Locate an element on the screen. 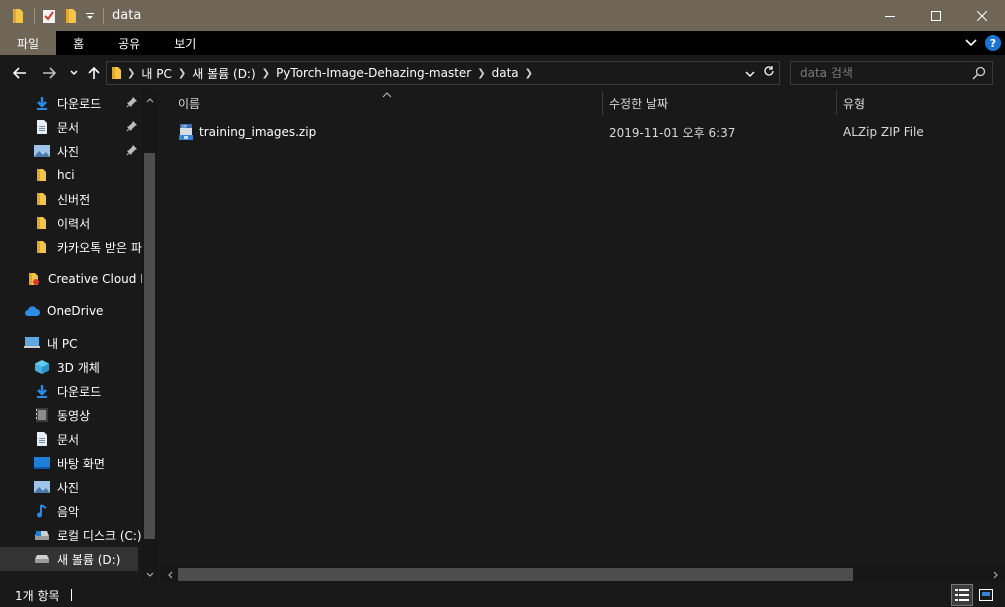  sidebar-item-label: 로컬 디스크 (C:) is located at coordinates (99, 535).